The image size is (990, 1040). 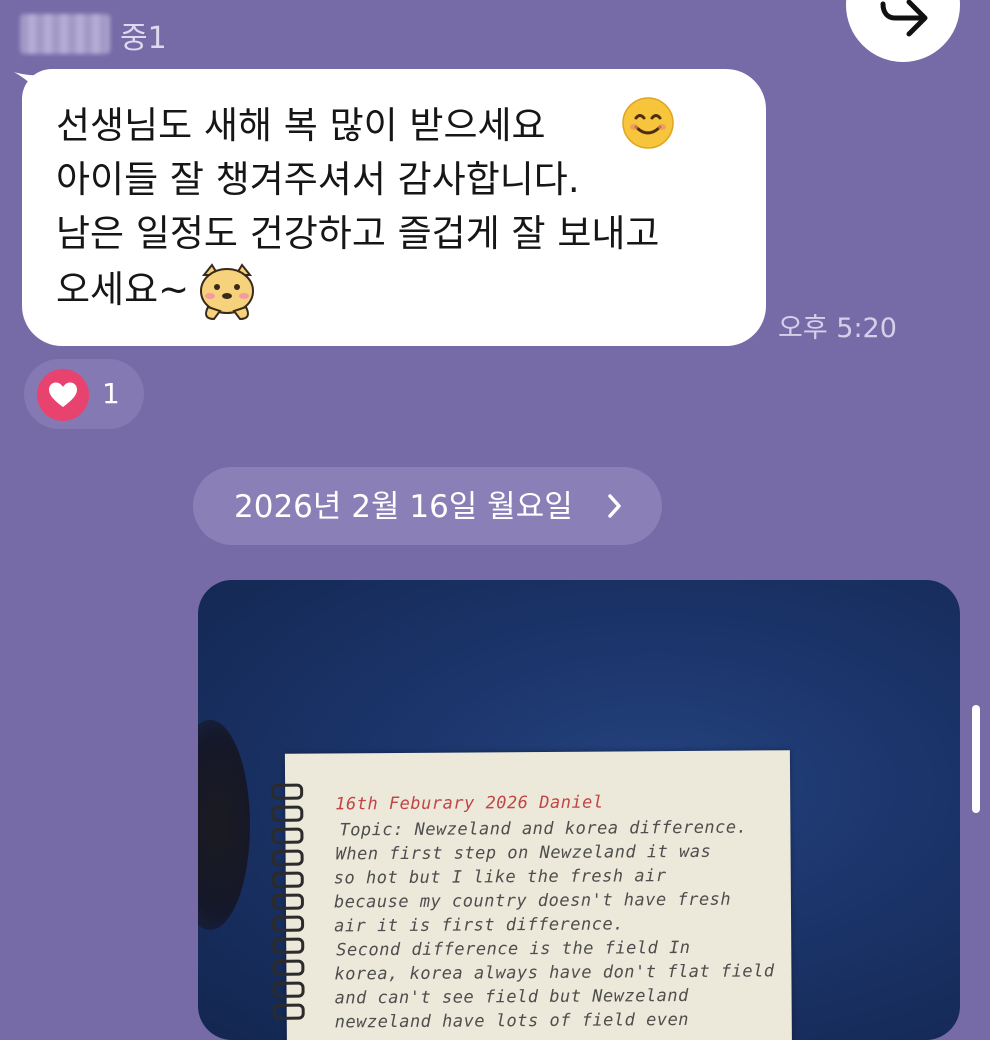 I want to click on message-line-2: 아이들 잘 챙겨주셔서 감사합니다., so click(x=318, y=179).